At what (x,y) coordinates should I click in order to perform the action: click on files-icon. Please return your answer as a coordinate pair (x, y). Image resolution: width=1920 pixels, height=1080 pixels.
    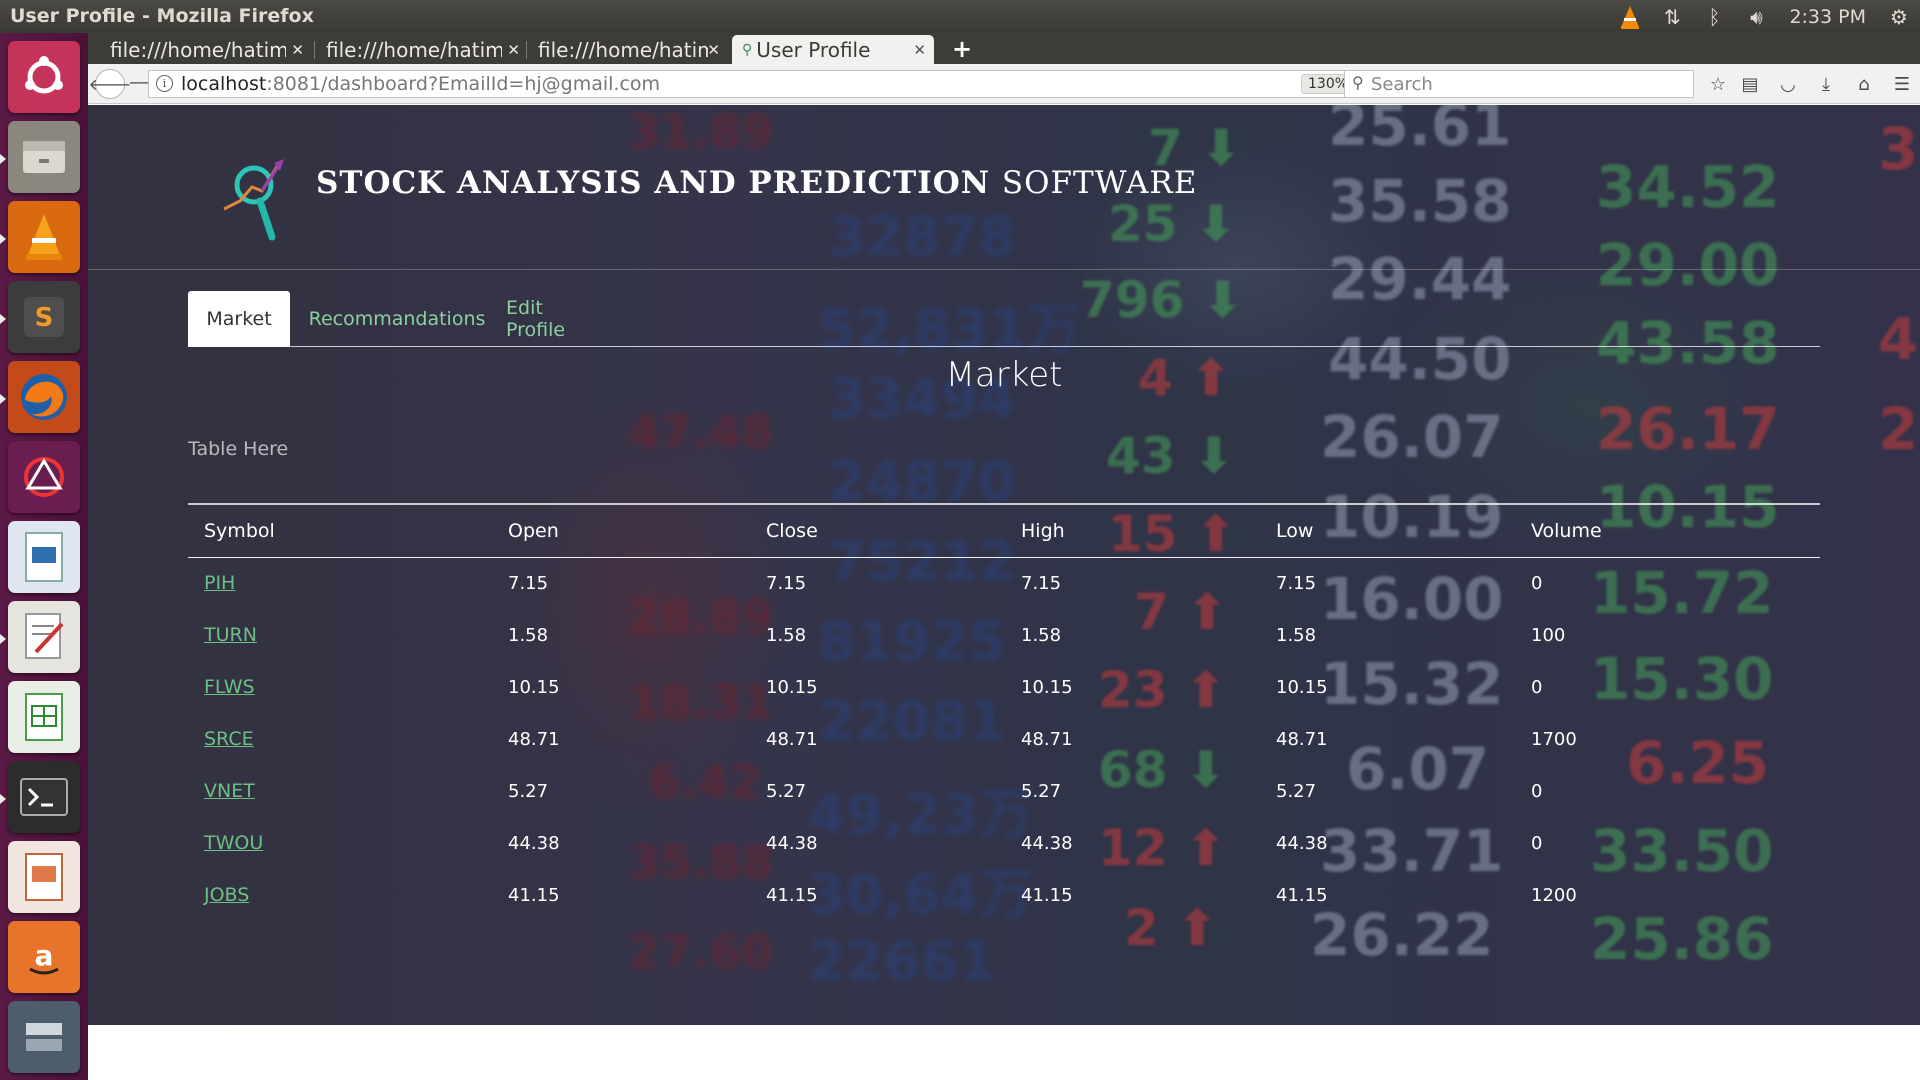
    Looking at the image, I should click on (44, 157).